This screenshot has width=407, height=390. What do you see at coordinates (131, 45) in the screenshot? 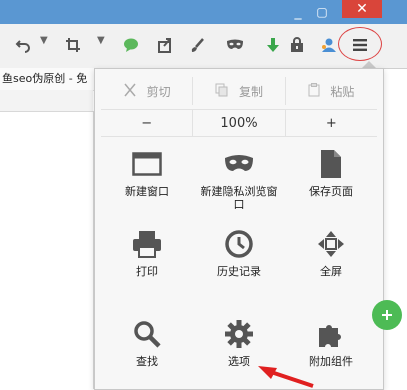
I see `chat-icon` at bounding box center [131, 45].